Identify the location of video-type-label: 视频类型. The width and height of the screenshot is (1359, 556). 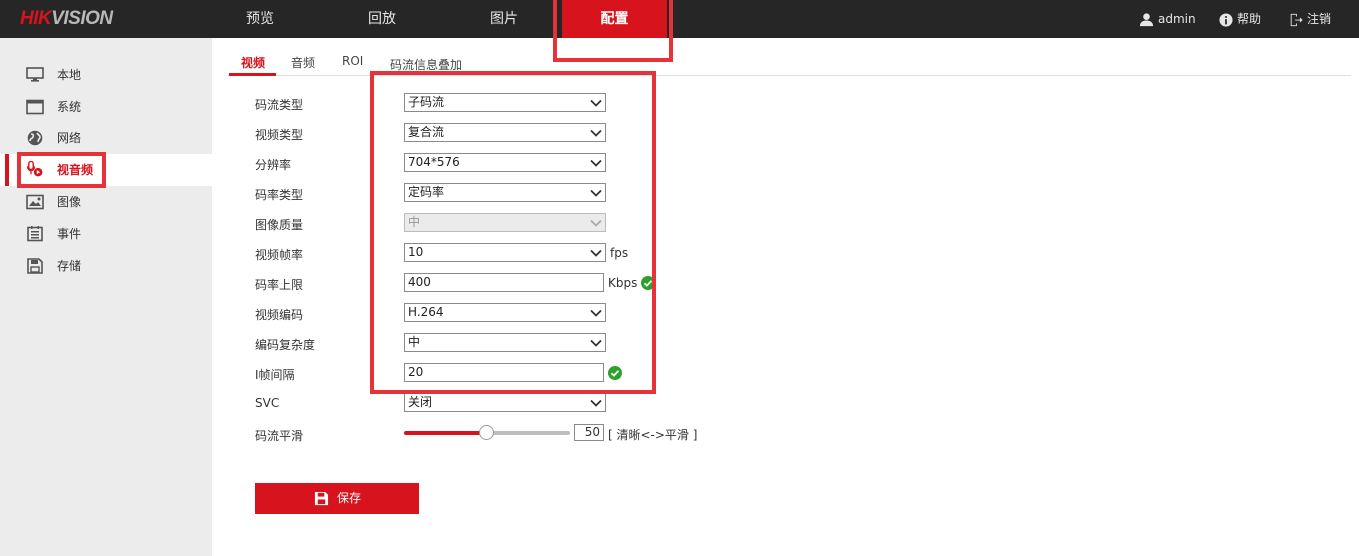
(279, 135).